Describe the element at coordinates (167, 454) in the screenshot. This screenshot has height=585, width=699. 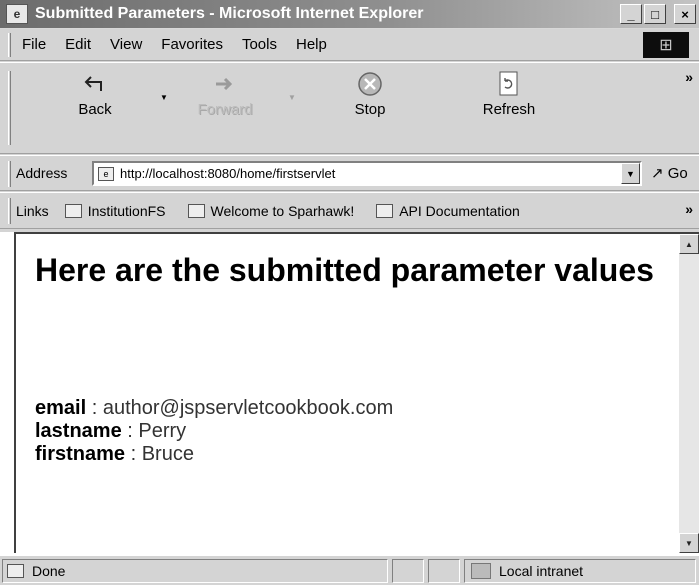
I see `param-value: Bruce` at that location.